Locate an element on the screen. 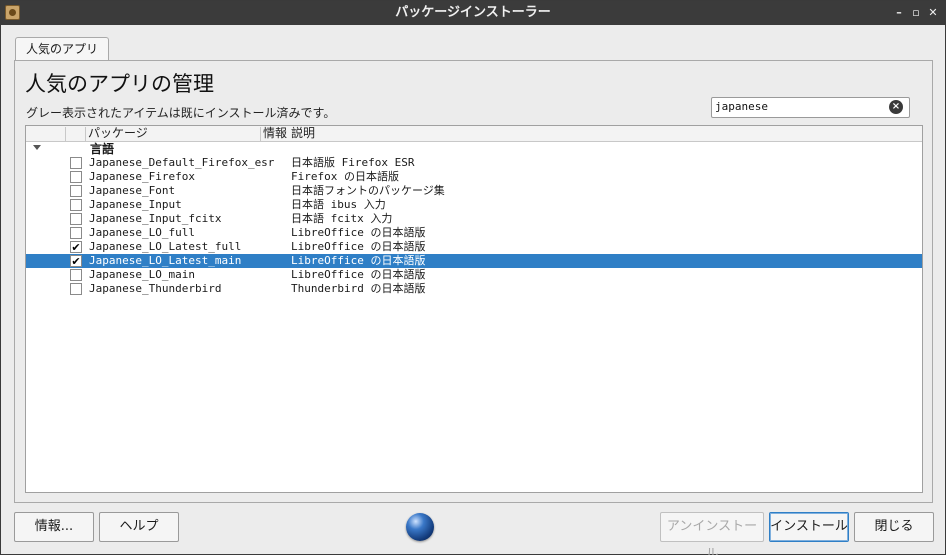  maximize-icon: ▫ is located at coordinates (916, 13).